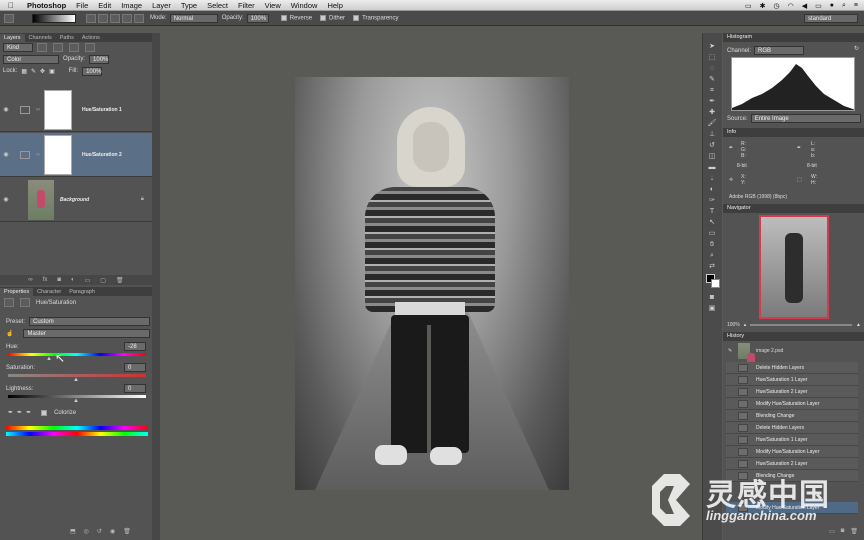  I want to click on filter-pixel-icon, so click(42, 47).